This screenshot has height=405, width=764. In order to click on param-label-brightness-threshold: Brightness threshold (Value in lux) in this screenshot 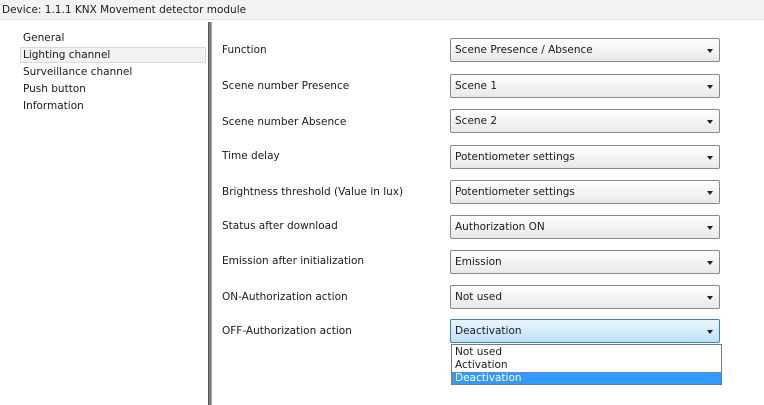, I will do `click(313, 192)`.